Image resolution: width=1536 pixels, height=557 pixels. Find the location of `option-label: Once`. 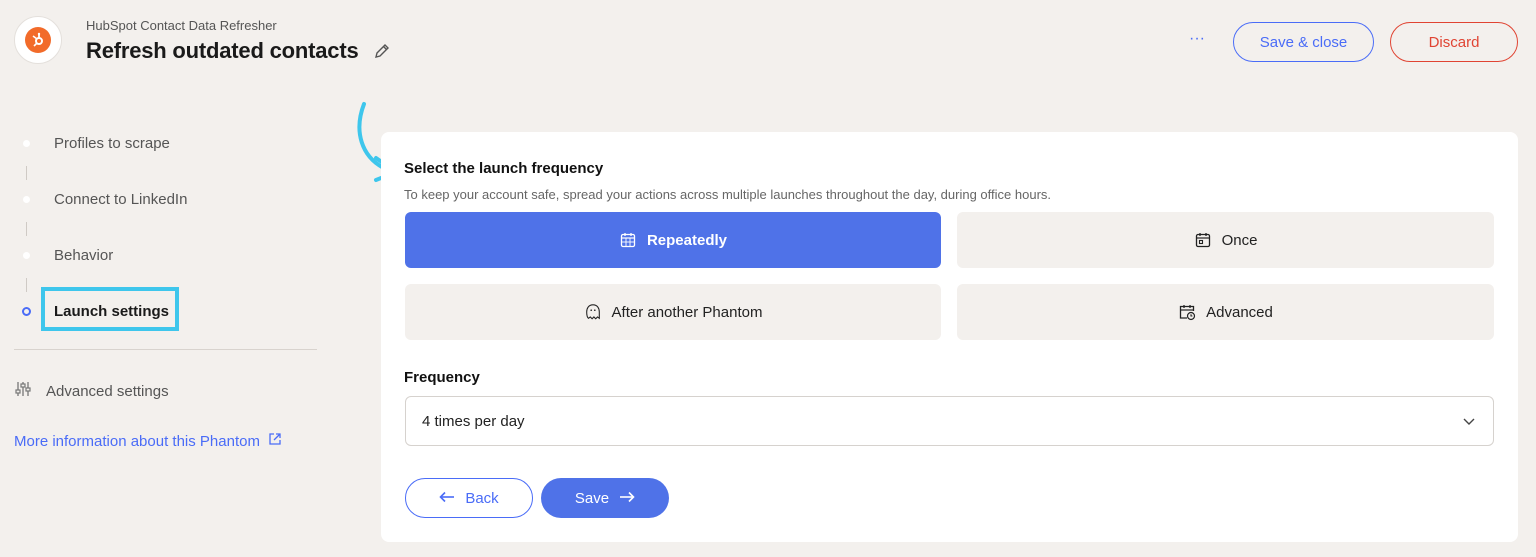

option-label: Once is located at coordinates (1239, 240).